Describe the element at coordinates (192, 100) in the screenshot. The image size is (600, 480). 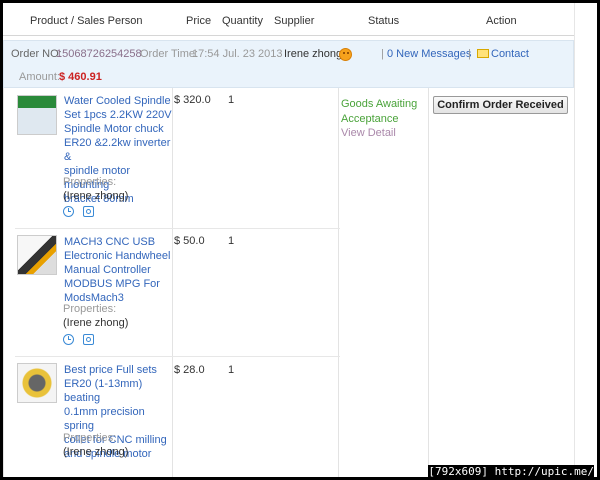
I see `item-price: $ 320.0` at that location.